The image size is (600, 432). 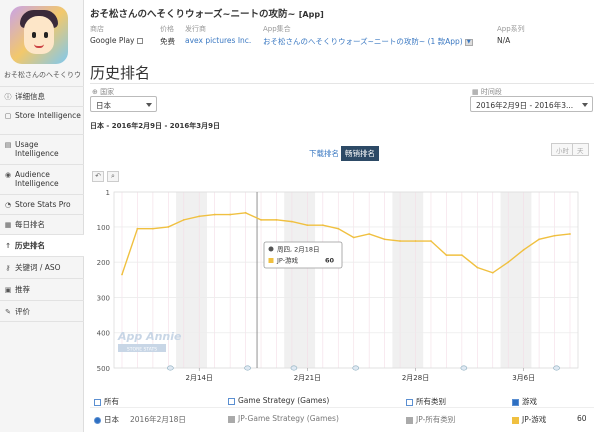 I want to click on day-toggle: 天, so click(x=580, y=149).